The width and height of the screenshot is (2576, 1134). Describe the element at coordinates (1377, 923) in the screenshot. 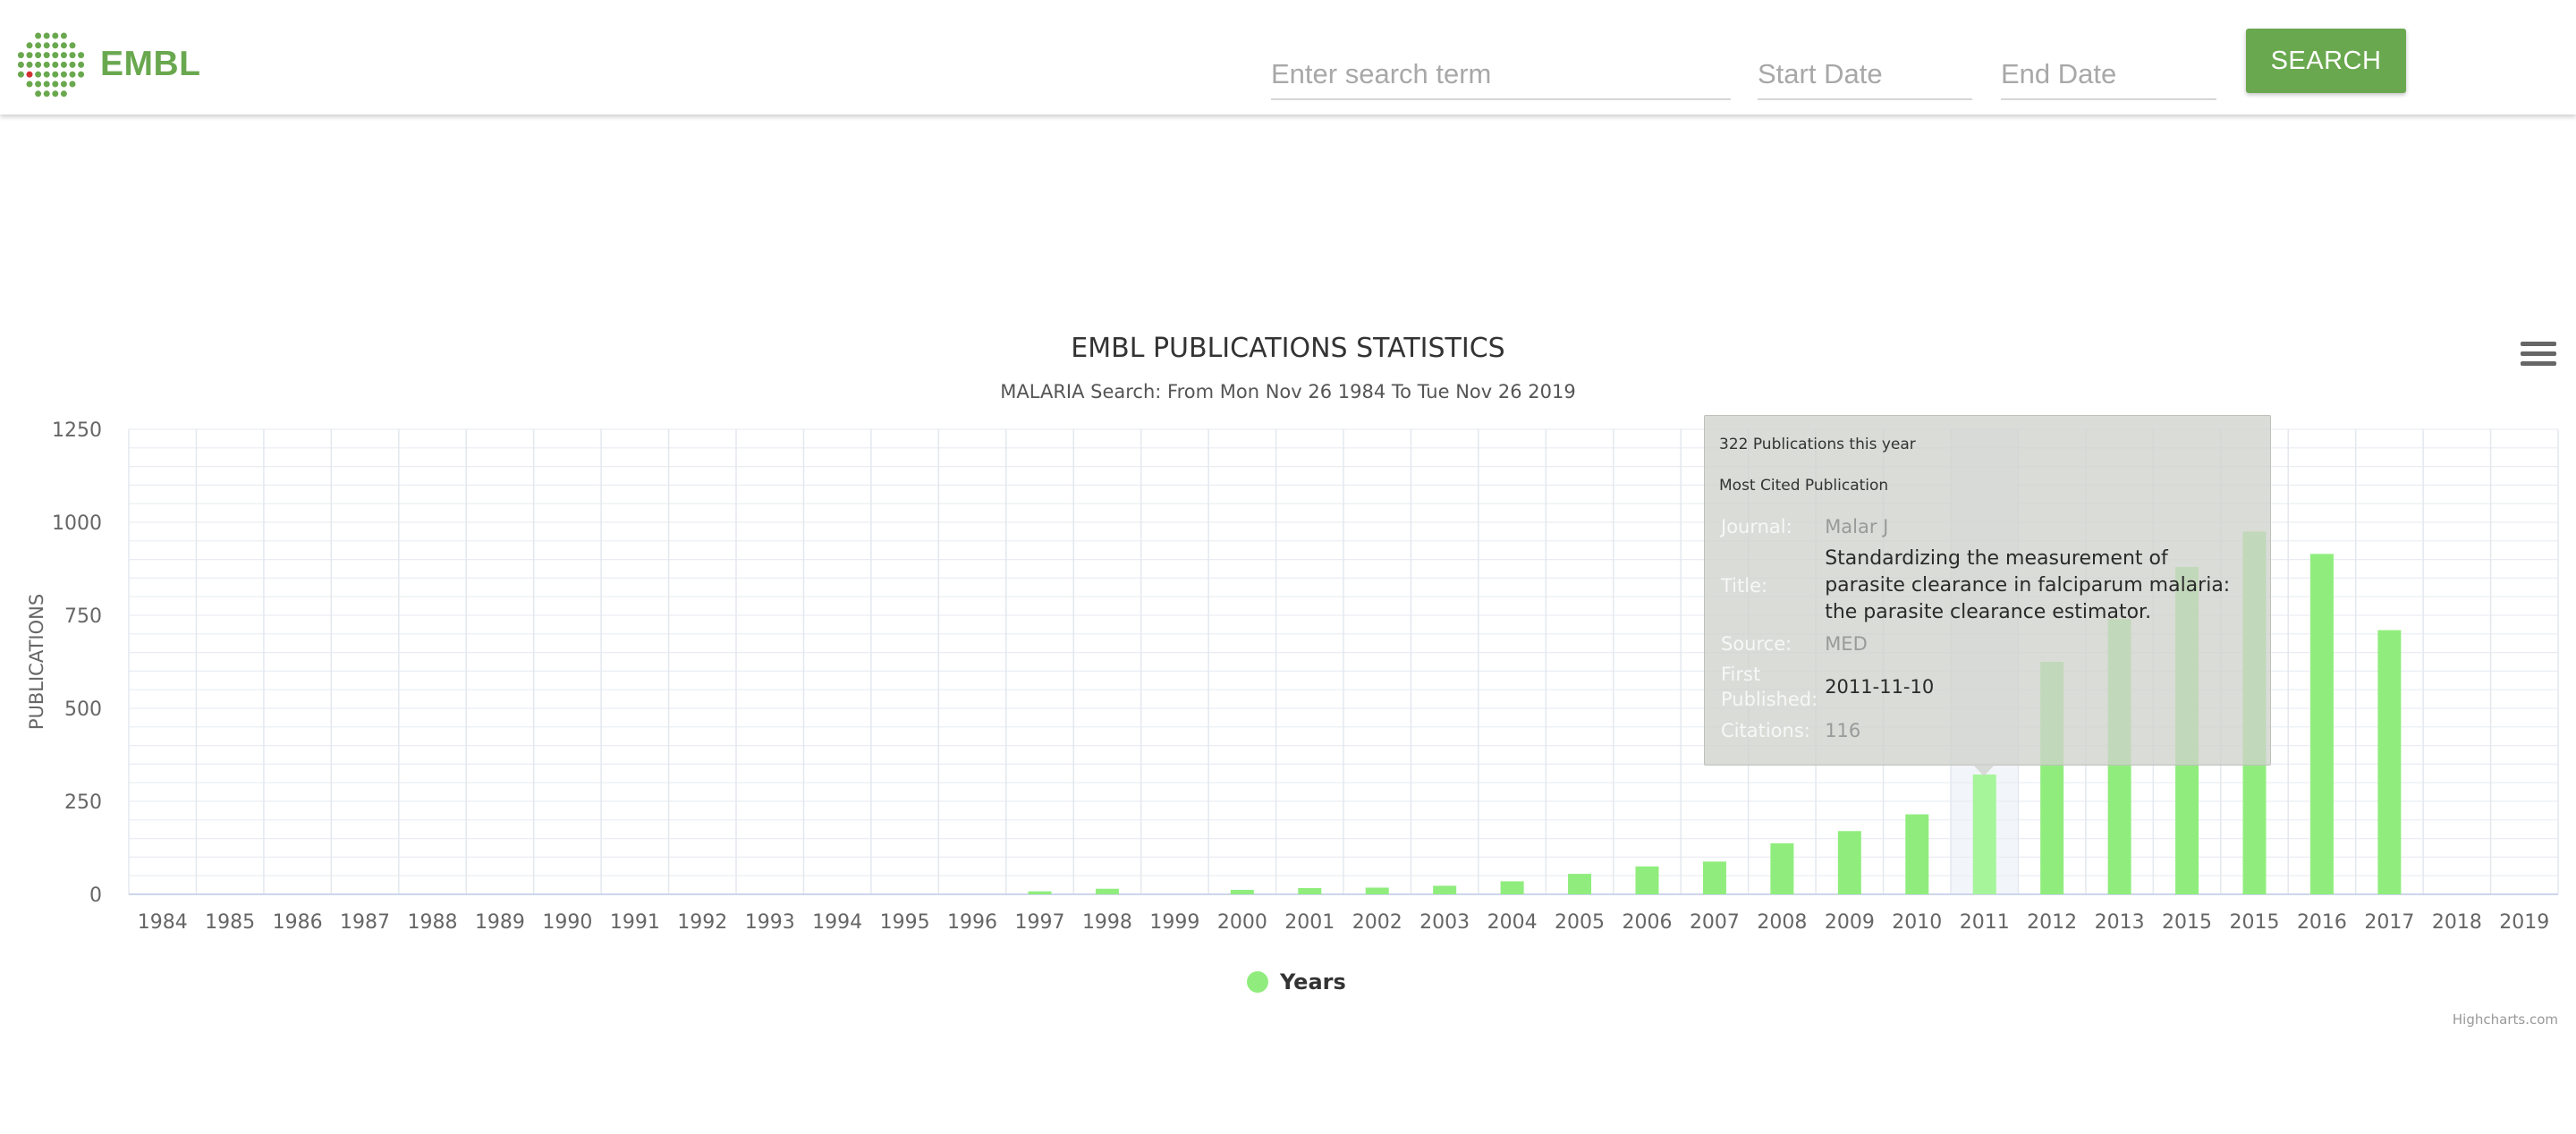

I see `x-tick-label: 2002` at that location.